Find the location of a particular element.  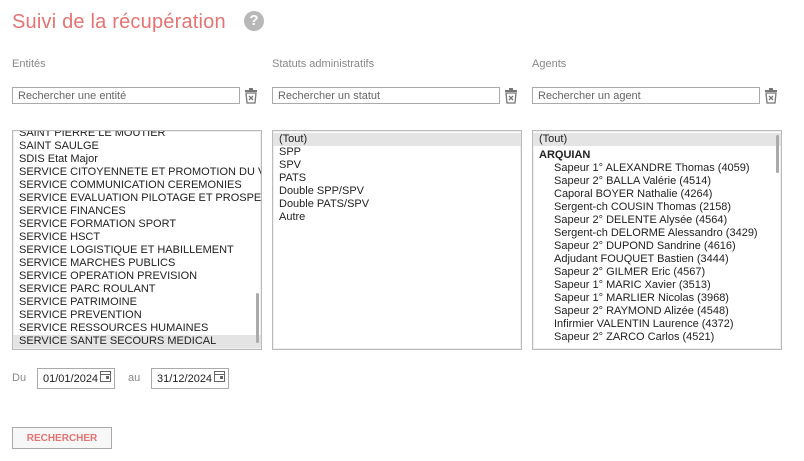

clear-agent-filter-icon is located at coordinates (771, 96).